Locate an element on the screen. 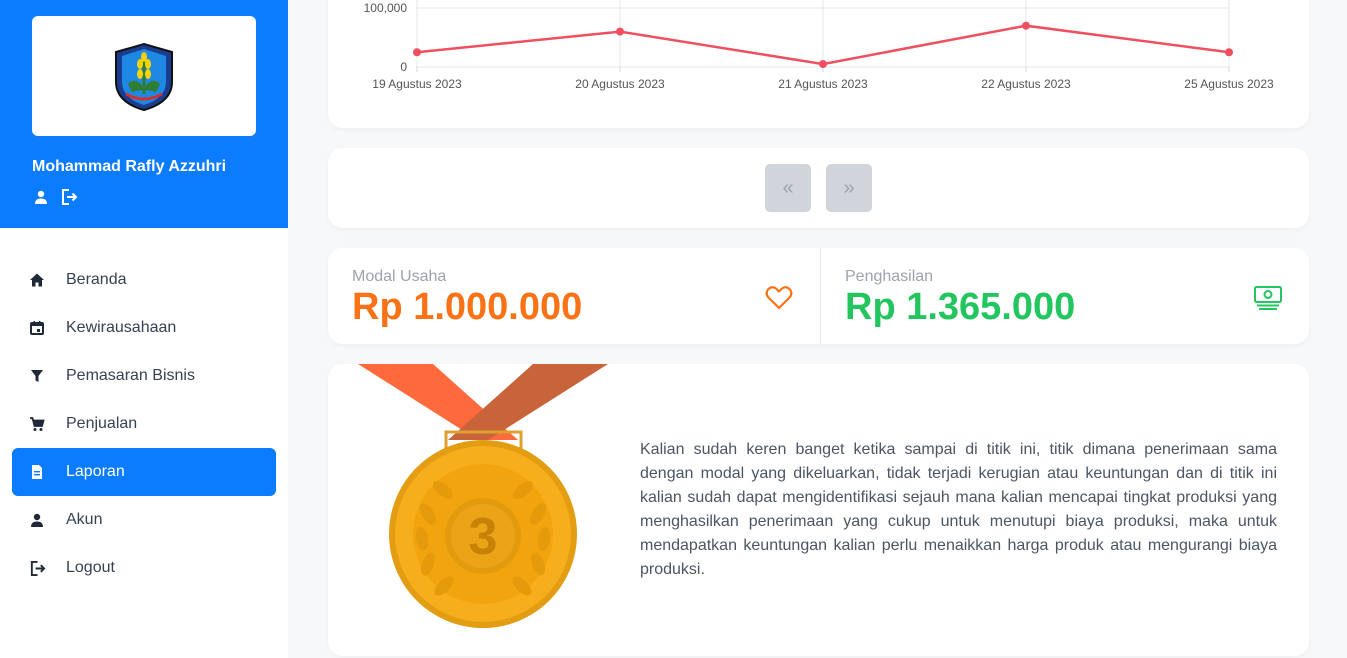 The width and height of the screenshot is (1347, 658). emblem-icon is located at coordinates (144, 77).